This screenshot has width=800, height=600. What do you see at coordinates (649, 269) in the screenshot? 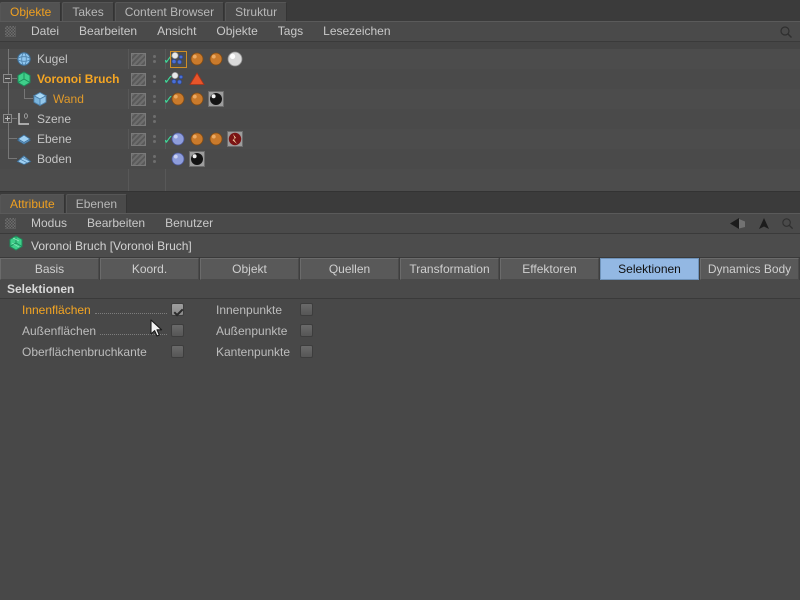
I see `property-tab-selektionen: Selektionen` at bounding box center [649, 269].